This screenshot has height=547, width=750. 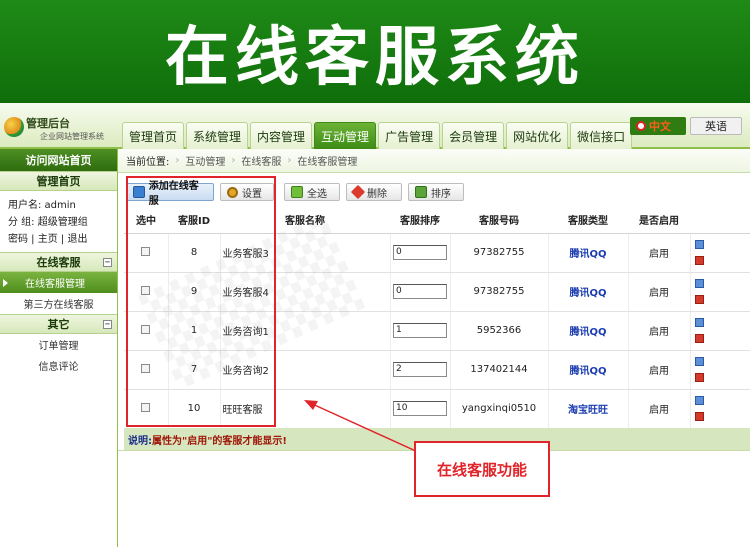 I want to click on tab-item: 系统管理, so click(x=217, y=135).